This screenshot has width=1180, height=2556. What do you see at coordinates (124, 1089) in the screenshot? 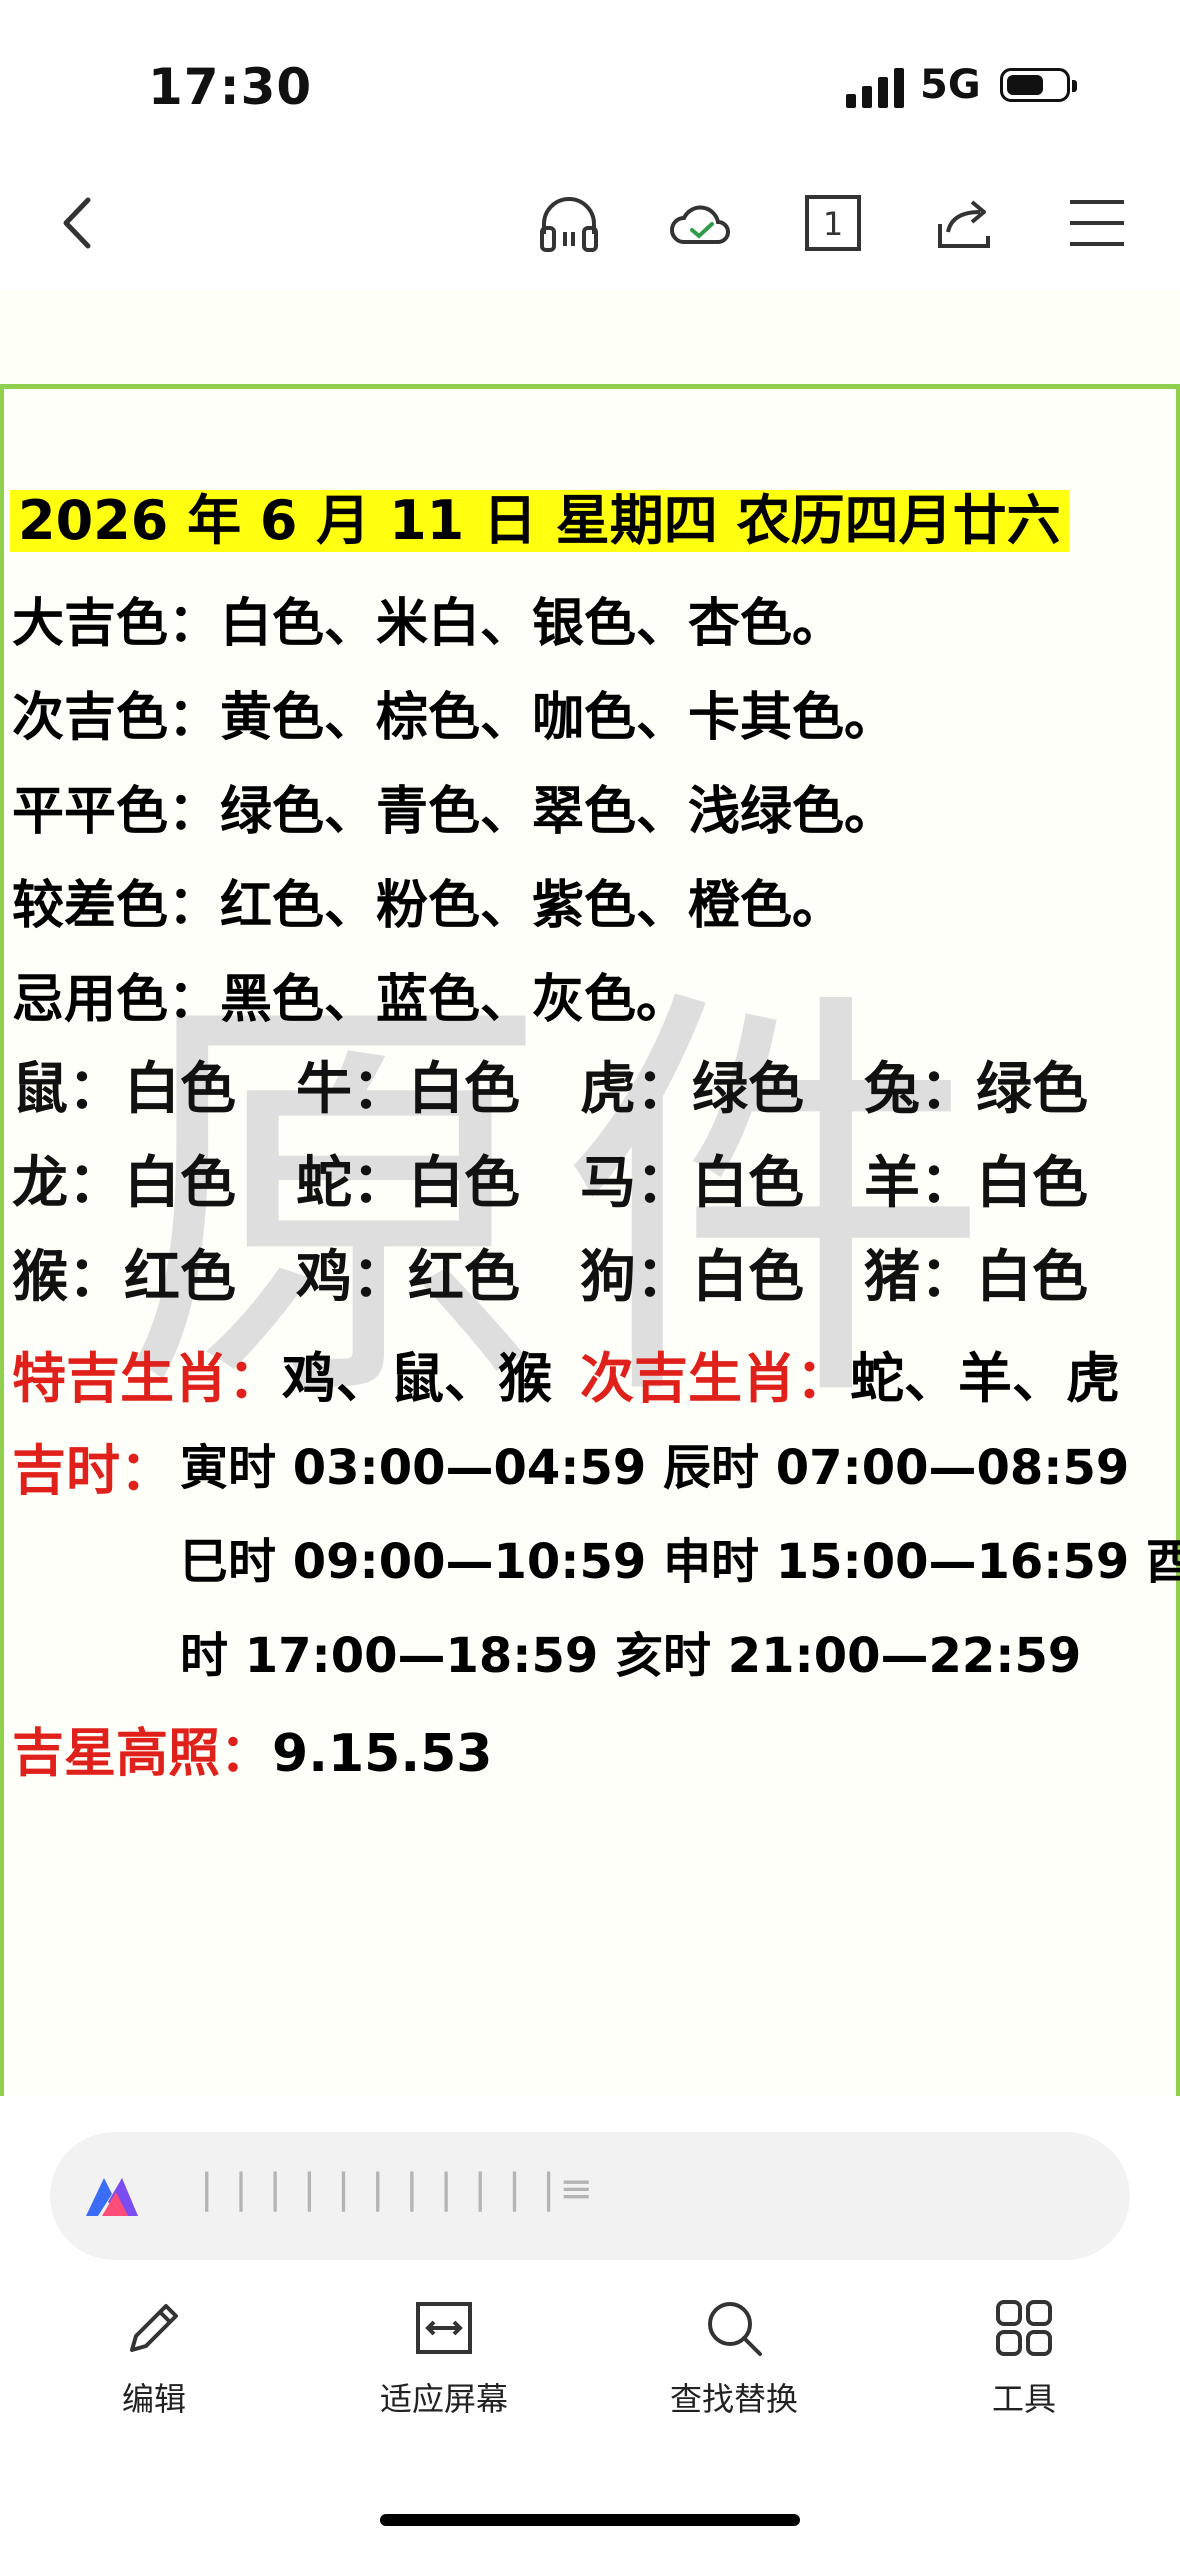
I see `zodiac-cell: 鼠：白色` at bounding box center [124, 1089].